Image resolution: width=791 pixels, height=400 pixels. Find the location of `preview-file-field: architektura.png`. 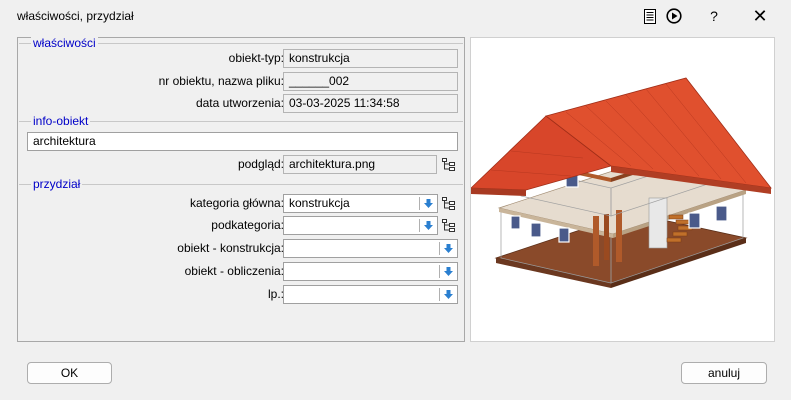

preview-file-field: architektura.png is located at coordinates (360, 164).